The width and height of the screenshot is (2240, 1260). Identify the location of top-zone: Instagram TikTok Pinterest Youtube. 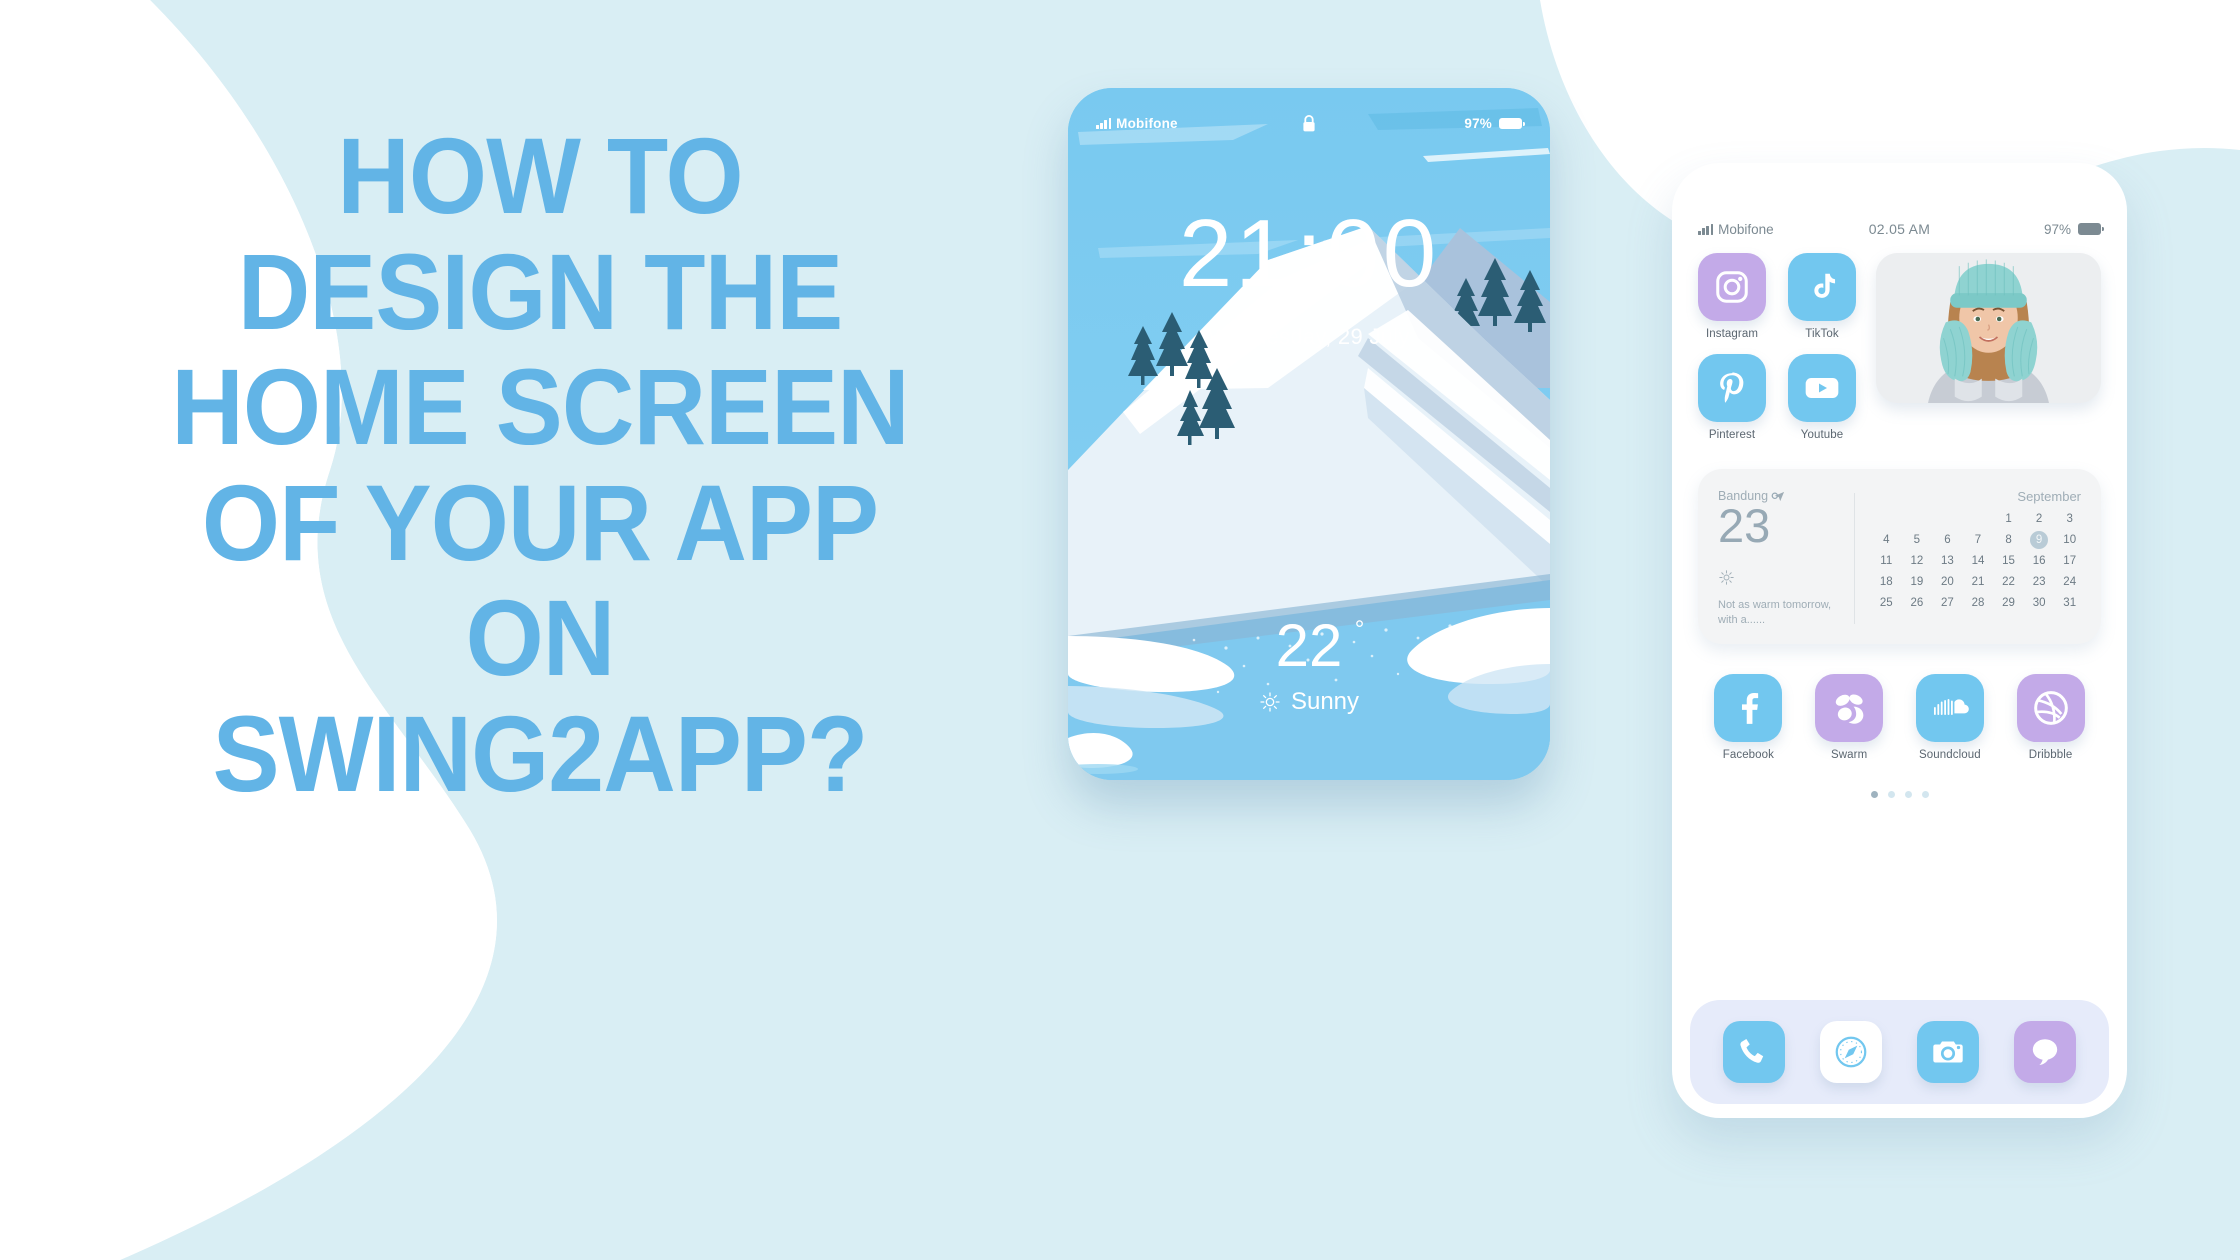
(1899, 347).